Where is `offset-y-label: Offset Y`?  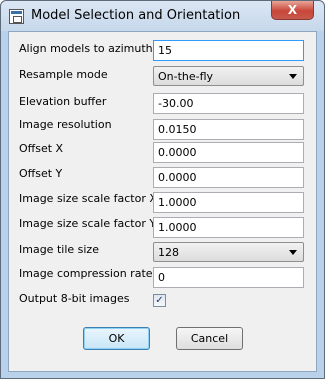 offset-y-label: Offset Y is located at coordinates (41, 173).